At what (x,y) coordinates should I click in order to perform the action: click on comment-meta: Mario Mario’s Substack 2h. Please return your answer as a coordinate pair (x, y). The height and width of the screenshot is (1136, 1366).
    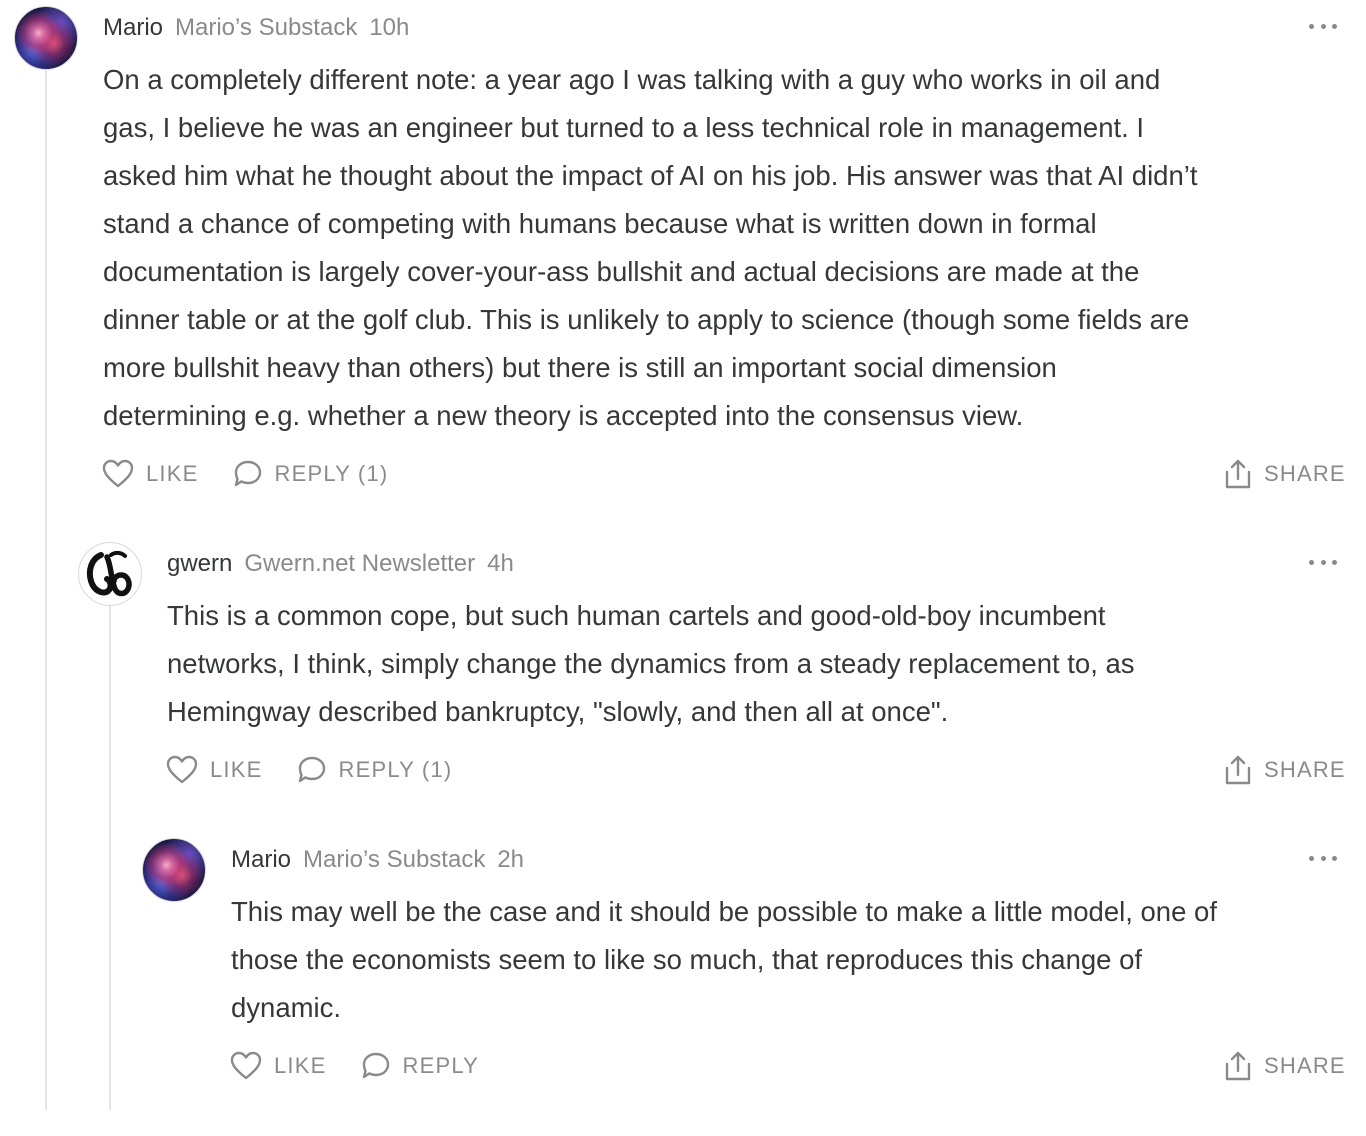
    Looking at the image, I should click on (377, 860).